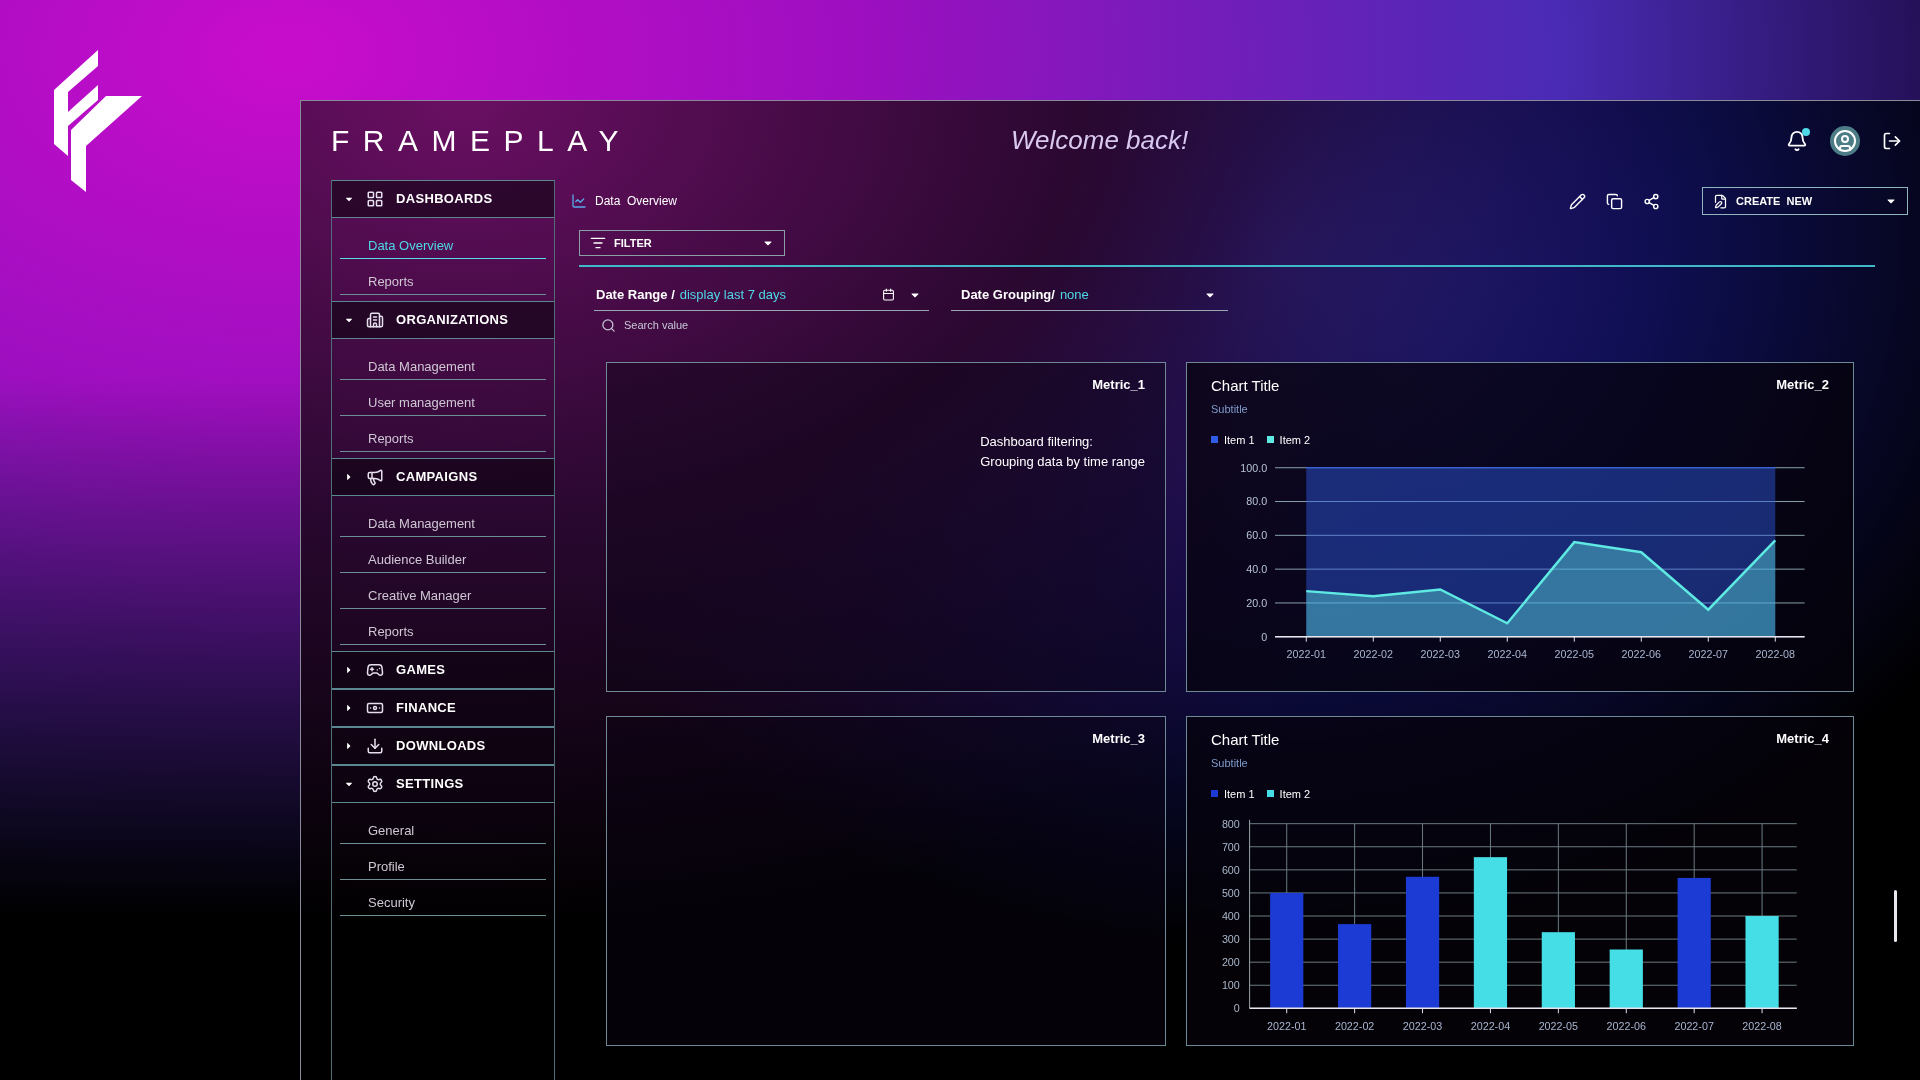  What do you see at coordinates (1062, 462) in the screenshot?
I see `note-text: Grouping data by time range` at bounding box center [1062, 462].